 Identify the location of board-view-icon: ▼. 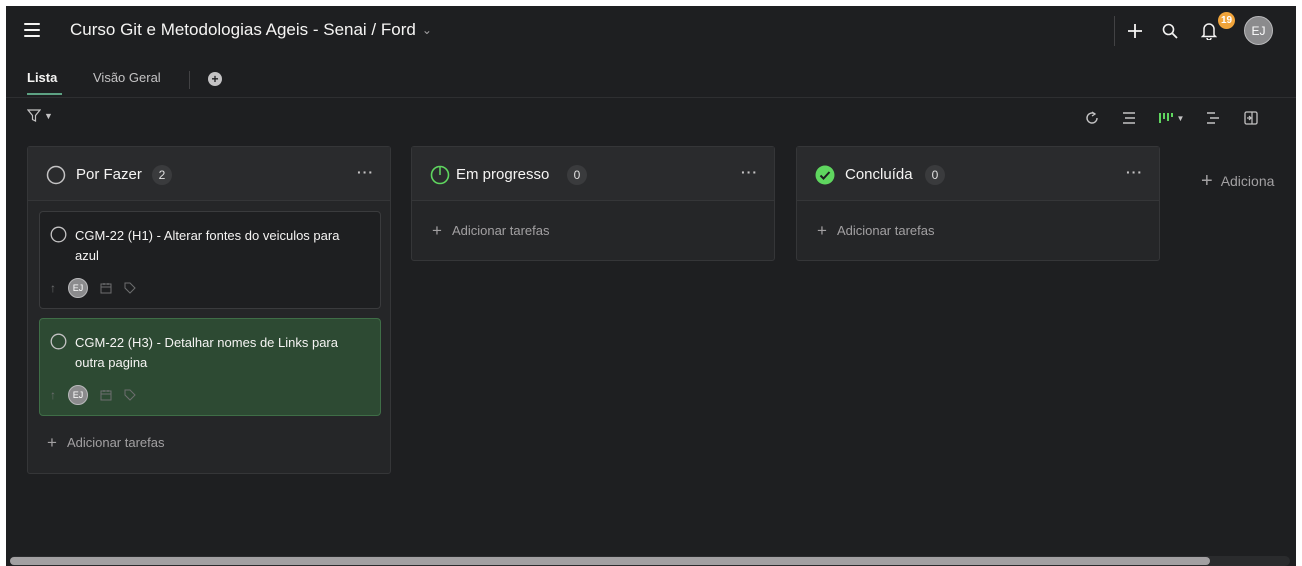
(1171, 118).